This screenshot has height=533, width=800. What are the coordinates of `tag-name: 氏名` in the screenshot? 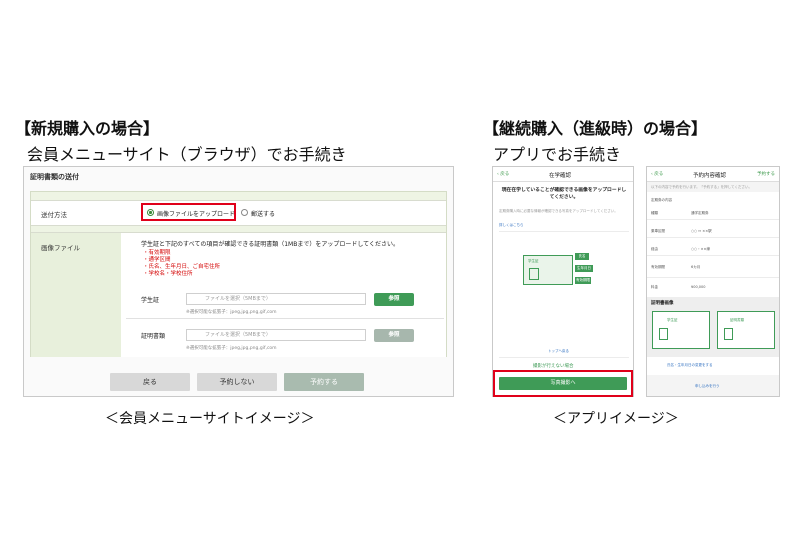 It's located at (582, 256).